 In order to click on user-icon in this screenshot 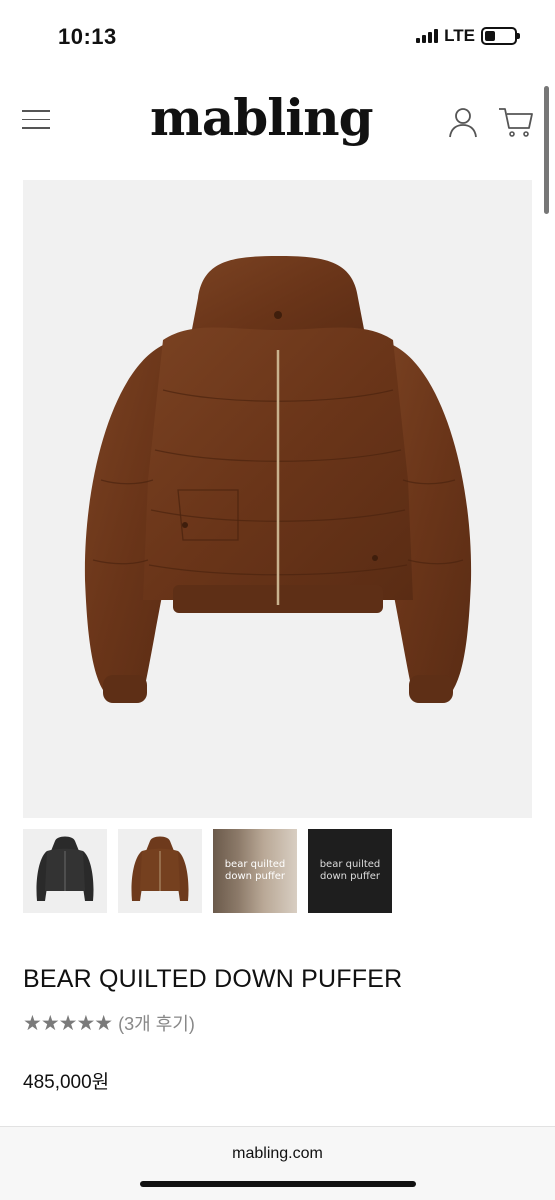, I will do `click(463, 122)`.